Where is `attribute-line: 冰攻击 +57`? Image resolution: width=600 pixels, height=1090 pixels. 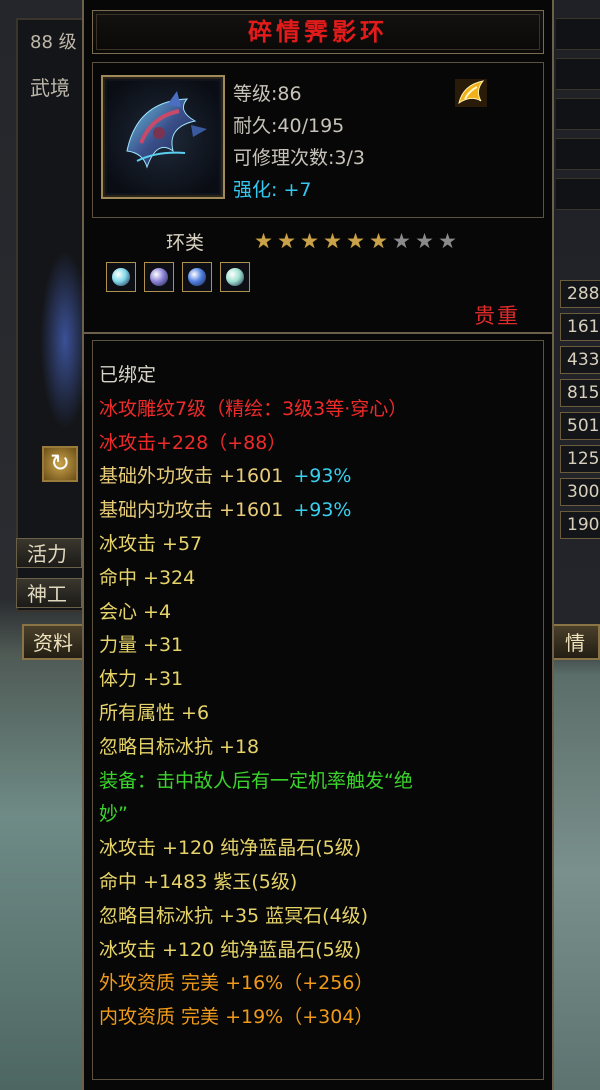 attribute-line: 冰攻击 +57 is located at coordinates (150, 544).